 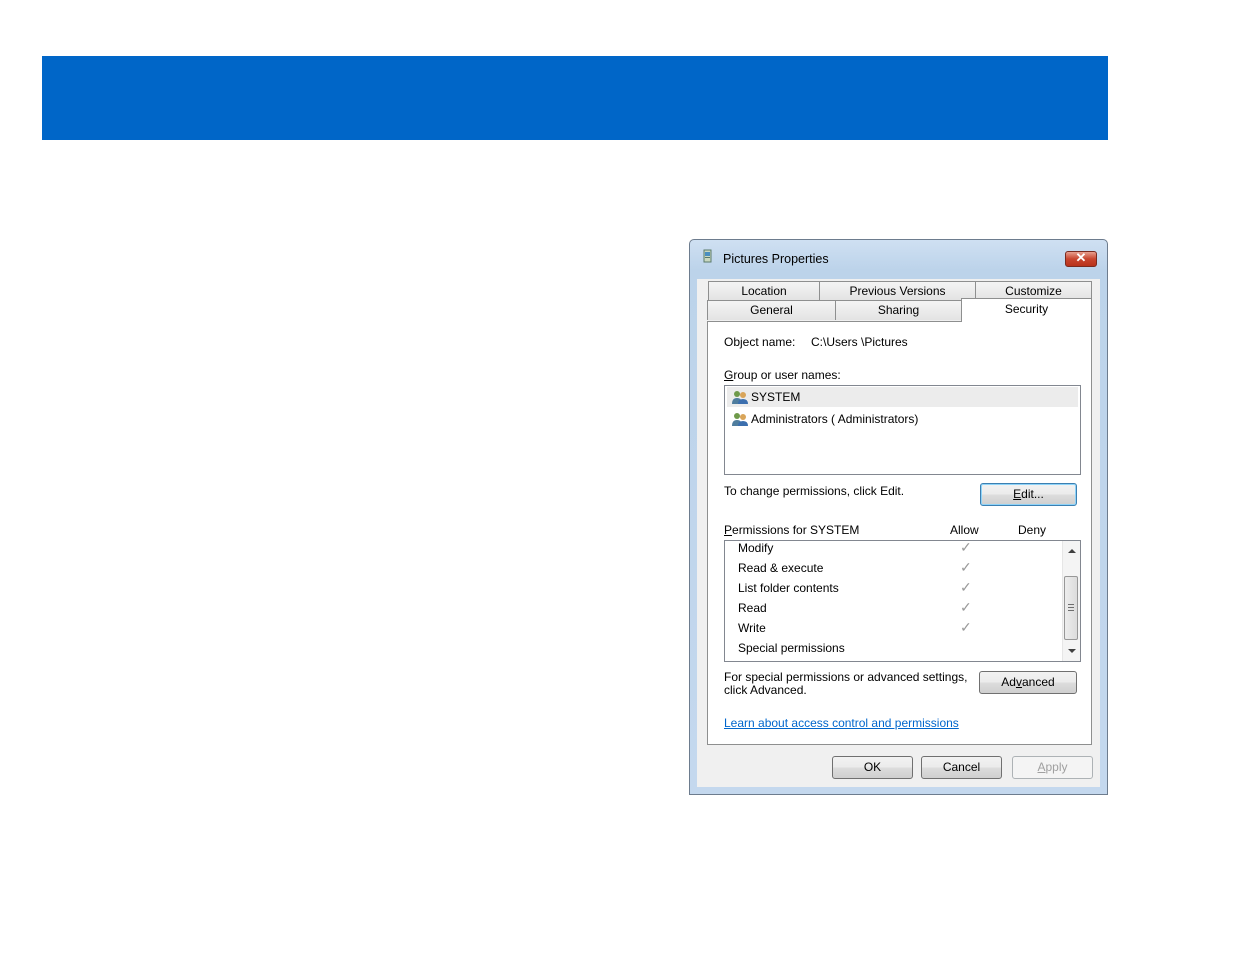 What do you see at coordinates (872, 767) in the screenshot?
I see `ok-button: OK` at bounding box center [872, 767].